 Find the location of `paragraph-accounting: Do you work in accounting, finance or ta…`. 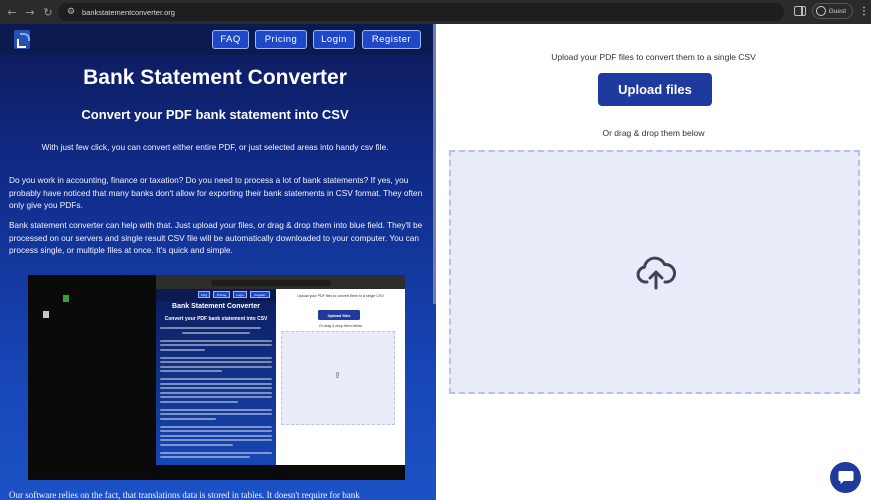

paragraph-accounting: Do you work in accounting, finance or ta… is located at coordinates (216, 192).